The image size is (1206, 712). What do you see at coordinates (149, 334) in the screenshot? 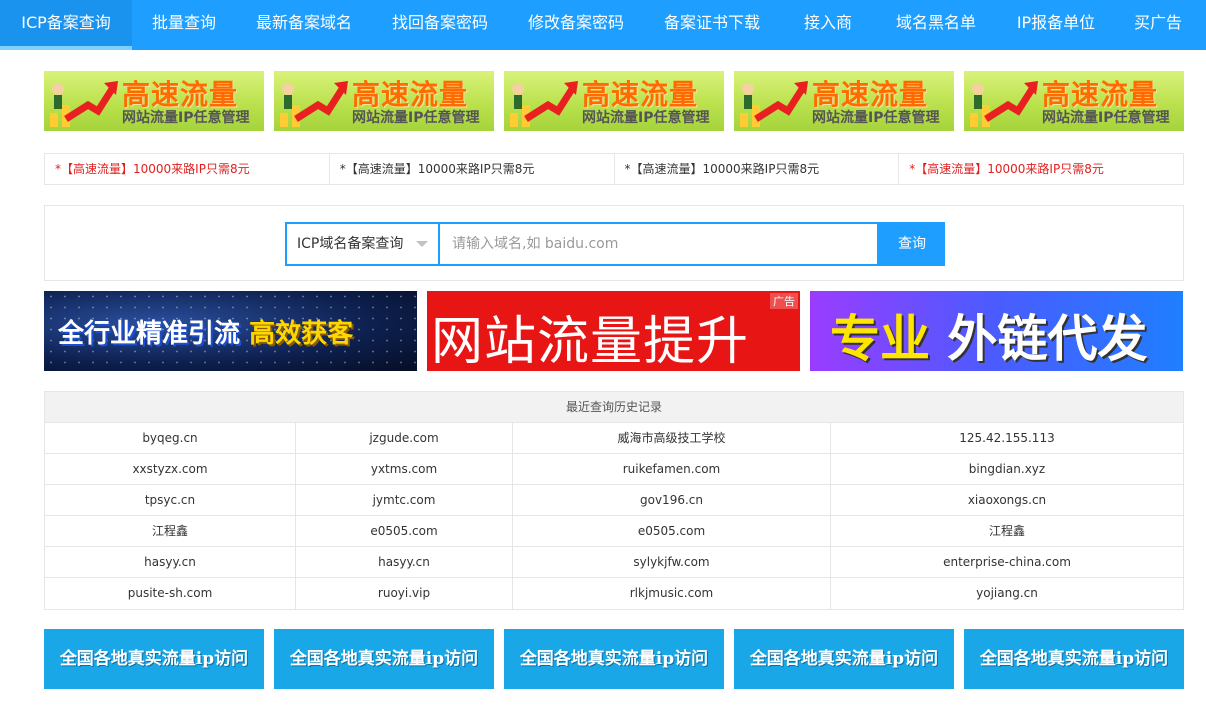
I see `ad-headline-white: 全行业精准引流` at bounding box center [149, 334].